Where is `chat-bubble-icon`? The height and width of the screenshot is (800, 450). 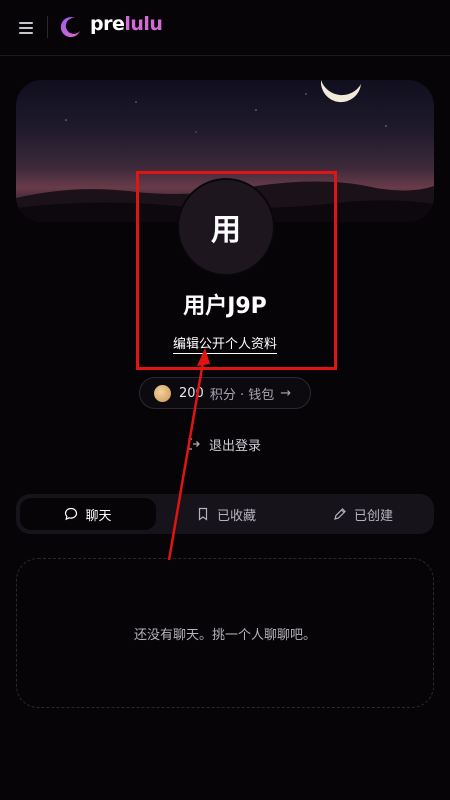 chat-bubble-icon is located at coordinates (71, 514).